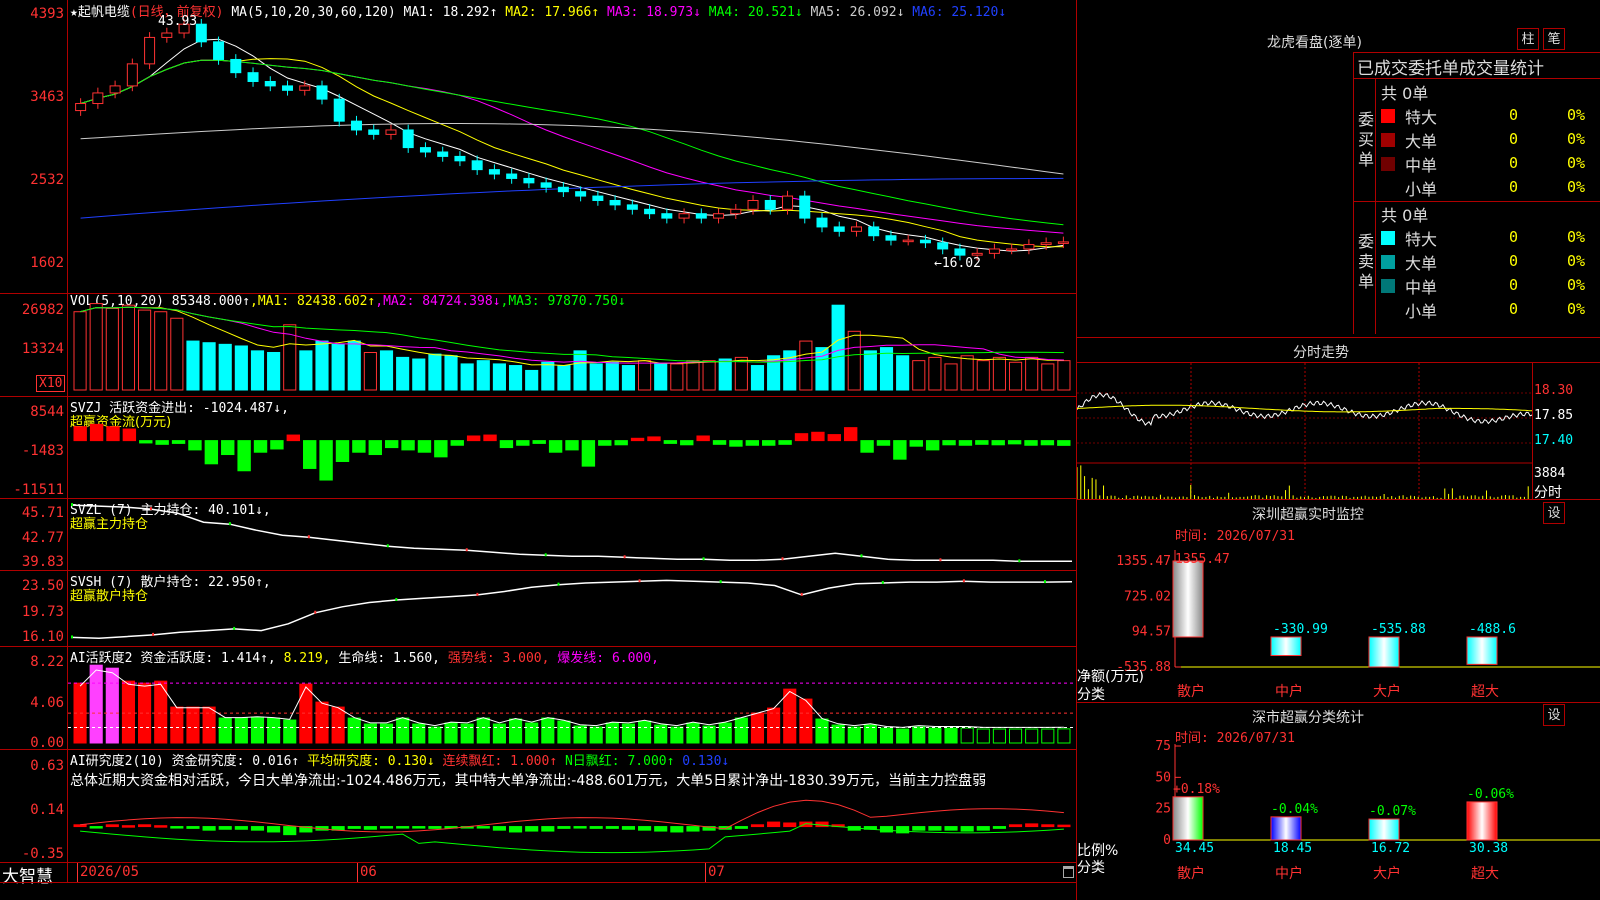 This screenshot has height=900, width=1600. What do you see at coordinates (1450, 66) in the screenshot?
I see `order-stats-title: 已成交委托单成交量统计` at bounding box center [1450, 66].